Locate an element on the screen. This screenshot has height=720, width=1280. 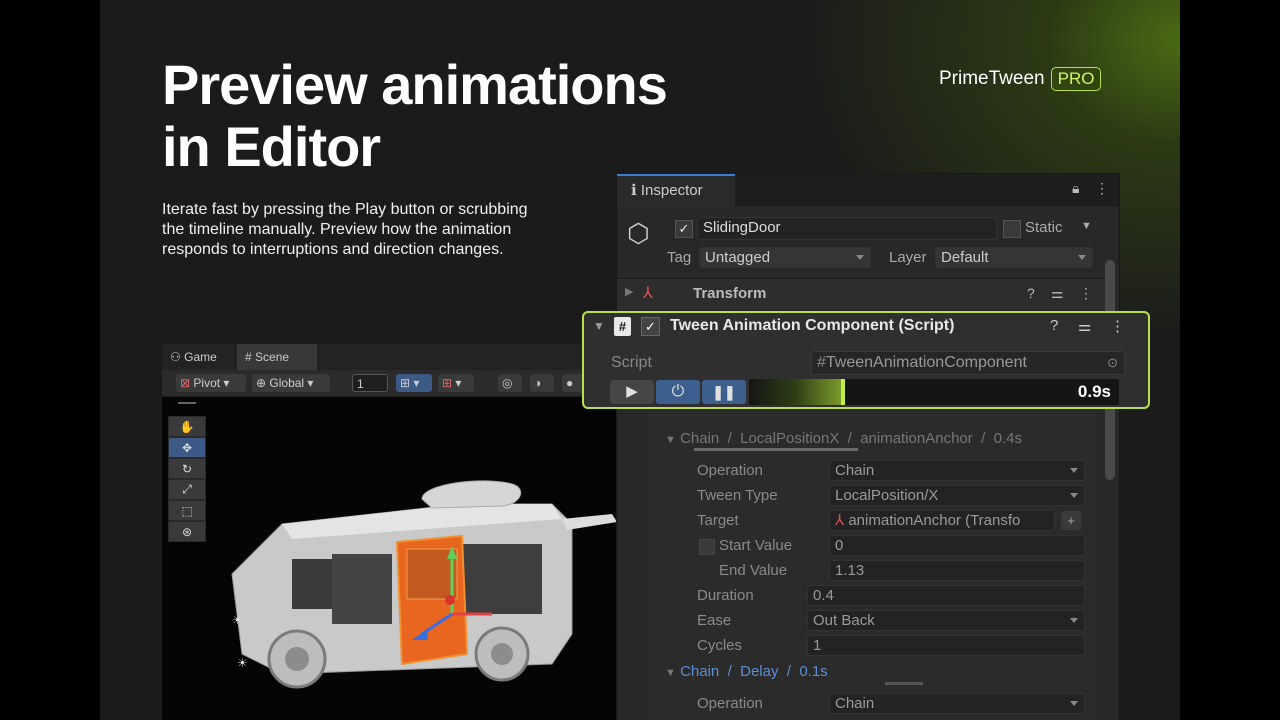
pivot-dropdown: ⊠ Pivot ▾ is located at coordinates (211, 383).